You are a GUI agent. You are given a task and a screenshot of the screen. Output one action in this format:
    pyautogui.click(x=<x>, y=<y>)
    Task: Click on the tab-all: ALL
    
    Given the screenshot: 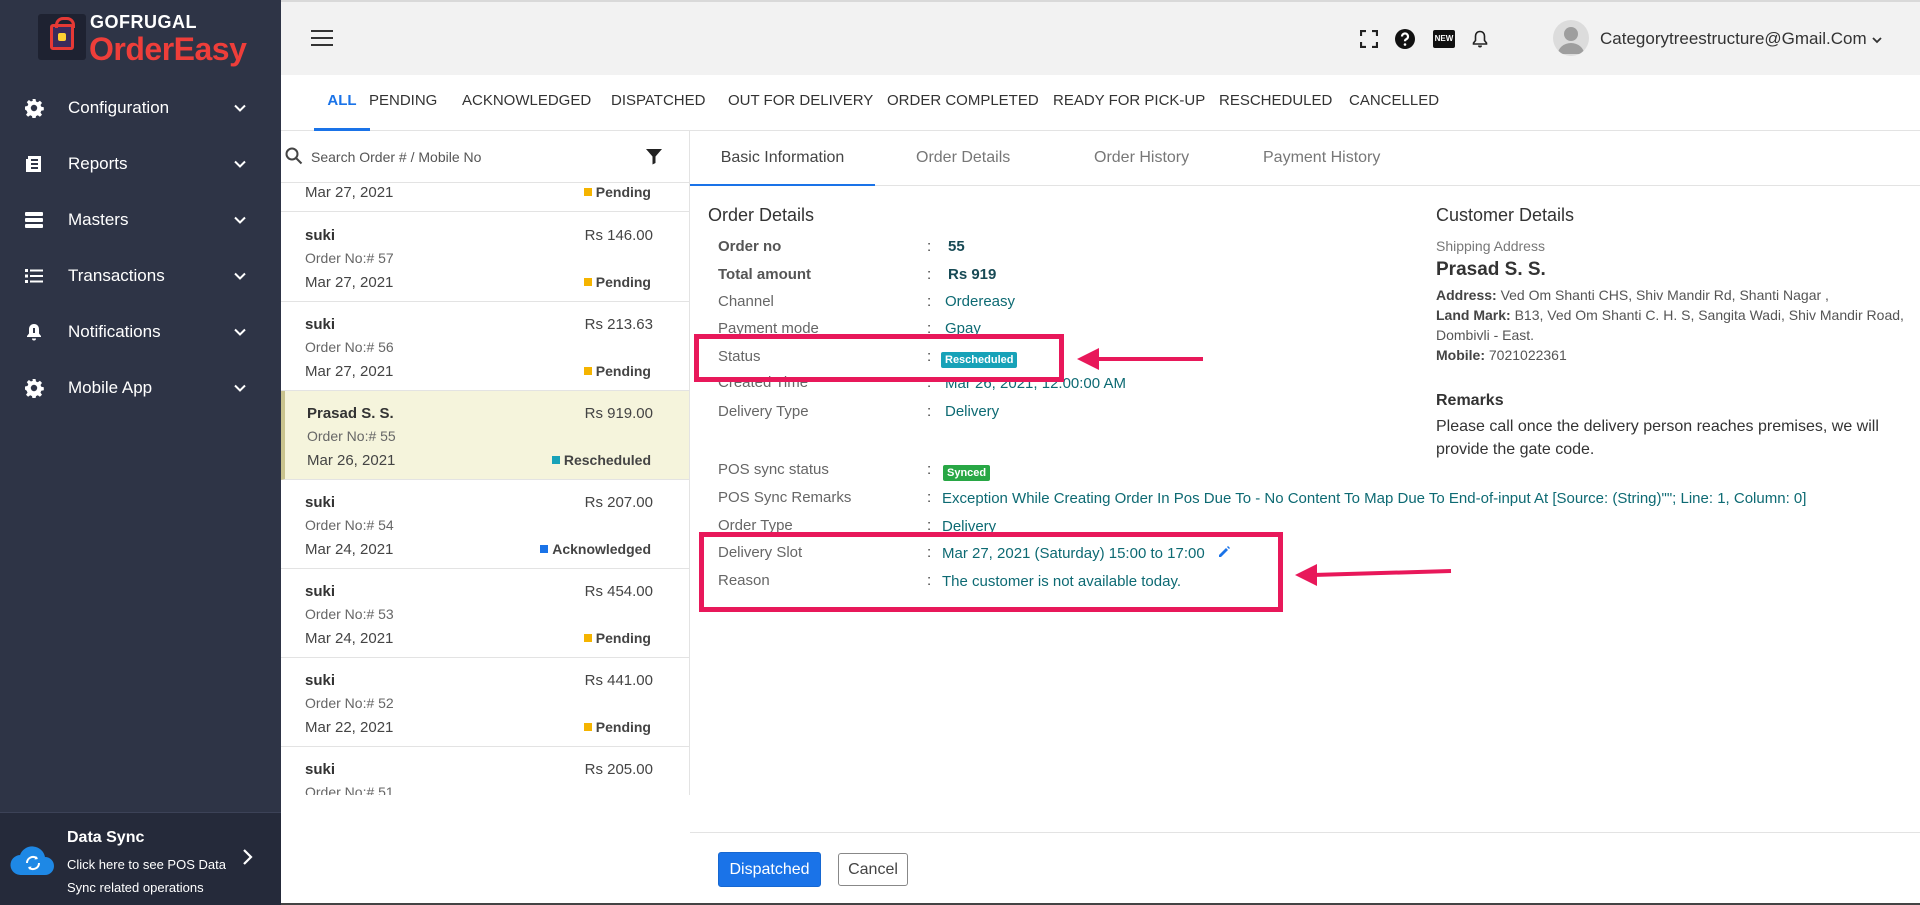 What is the action you would take?
    pyautogui.click(x=342, y=103)
    